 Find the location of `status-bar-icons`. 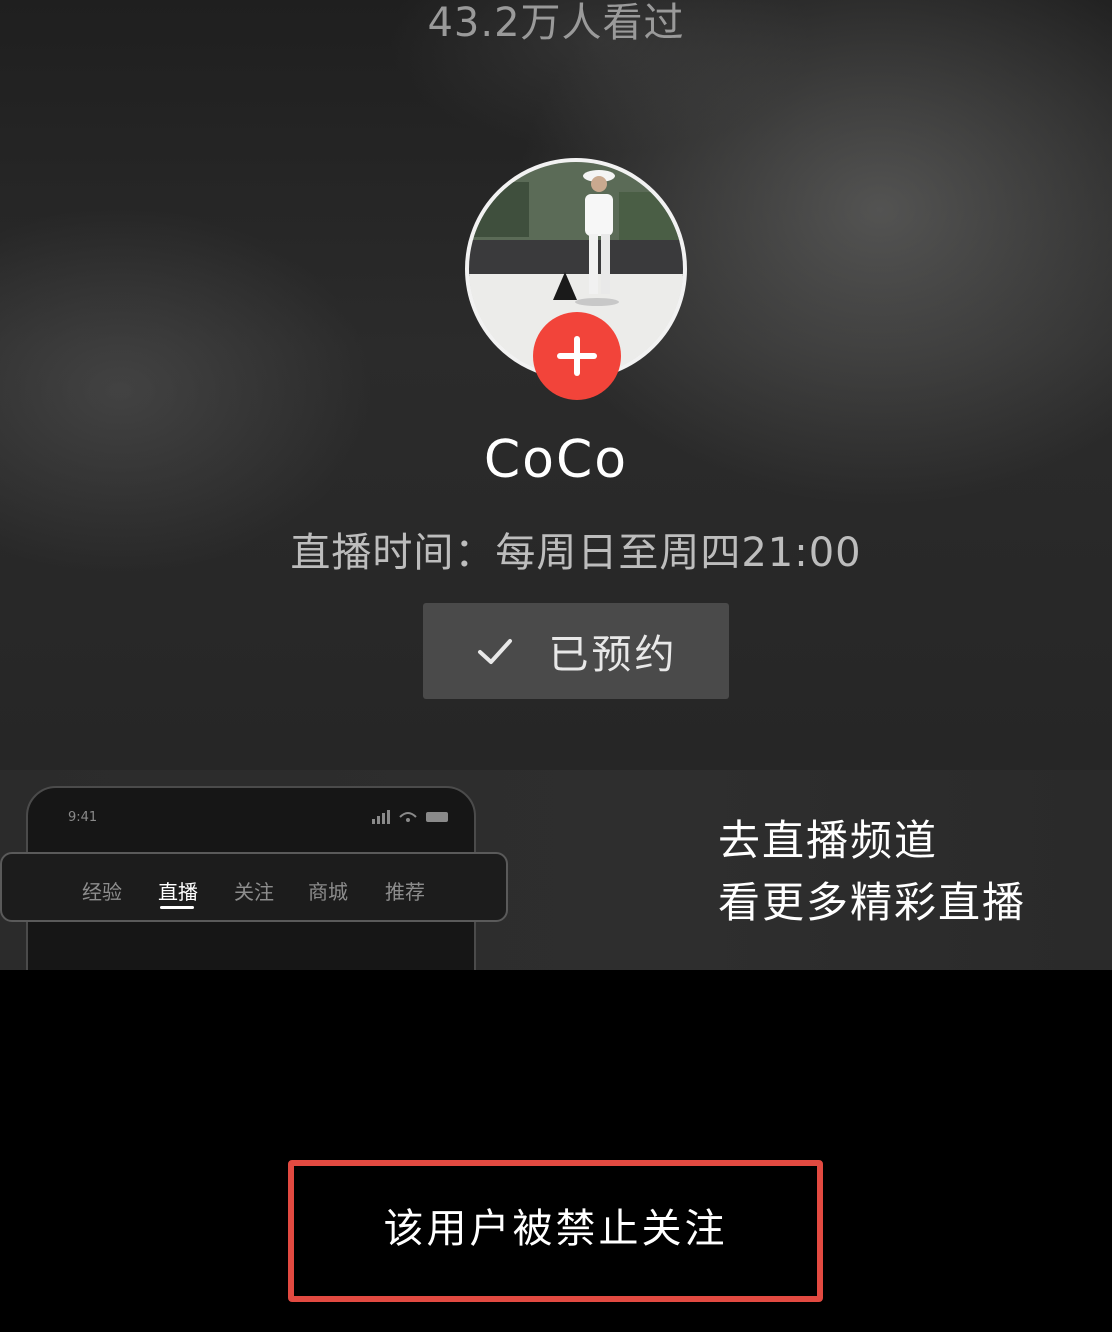

status-bar-icons is located at coordinates (410, 817).